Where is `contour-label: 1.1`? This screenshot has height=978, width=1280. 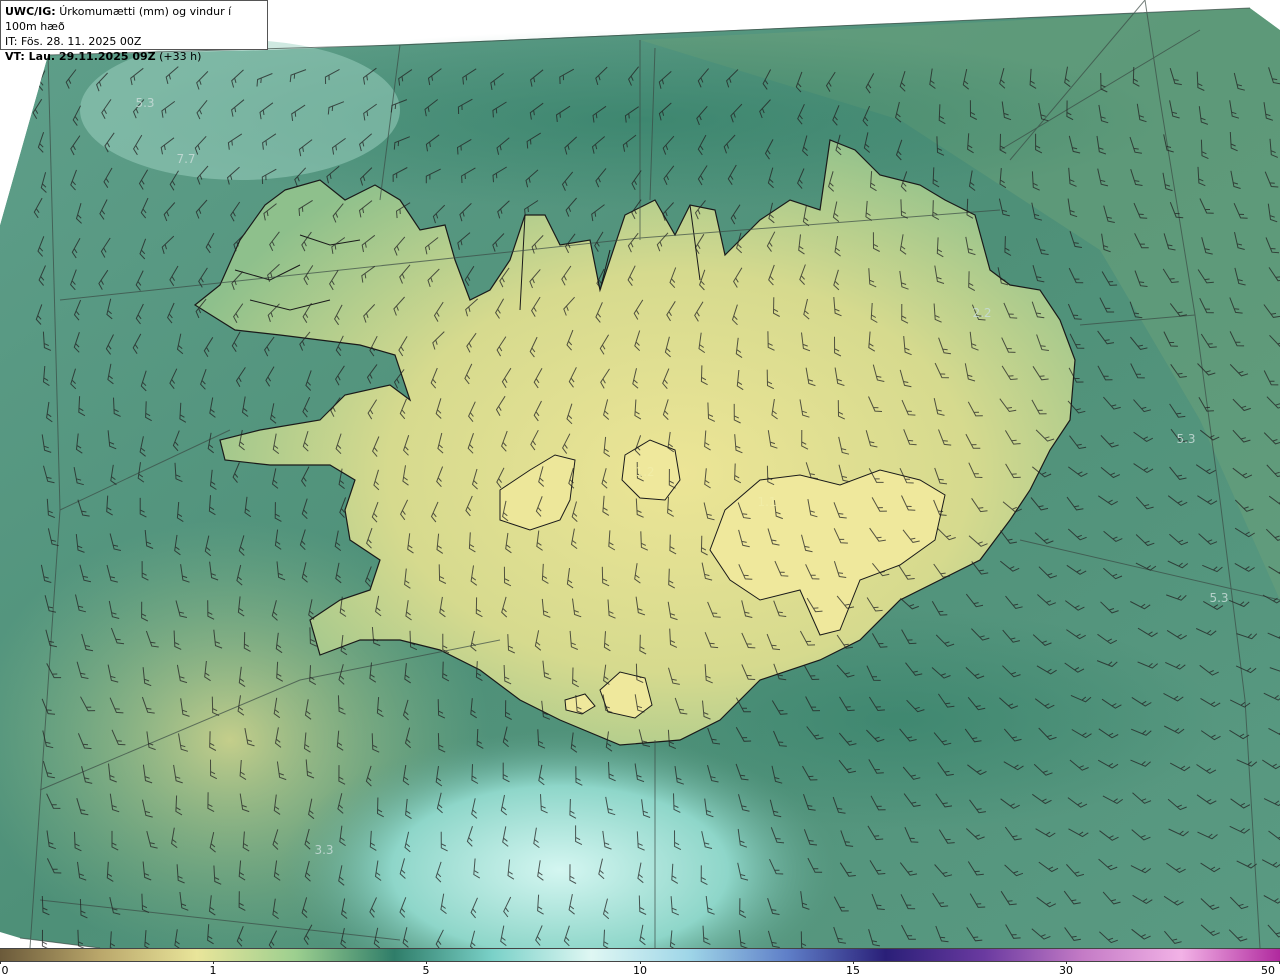
contour-label: 1.1 is located at coordinates (767, 502).